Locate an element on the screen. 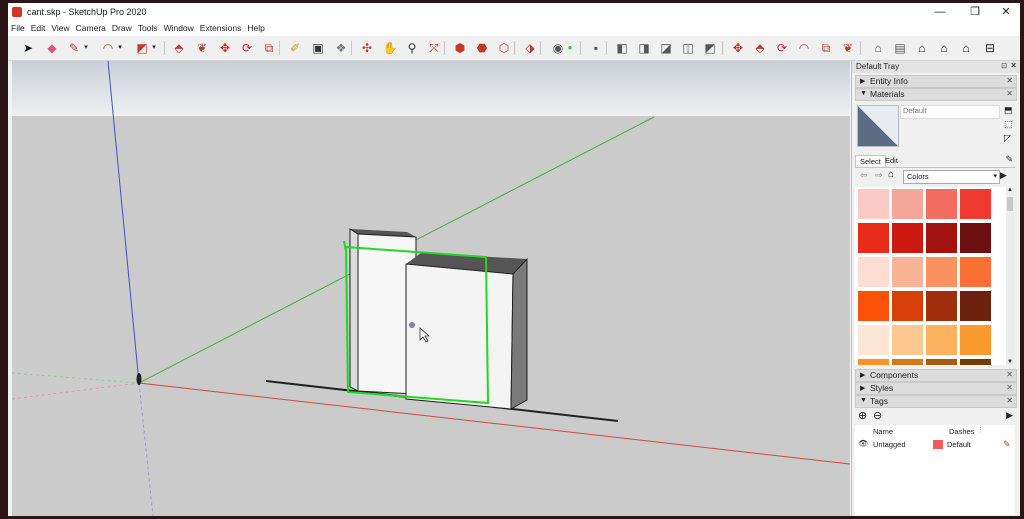 The image size is (1024, 519). tags-details-arrow-icon: ▶ is located at coordinates (1009, 415).